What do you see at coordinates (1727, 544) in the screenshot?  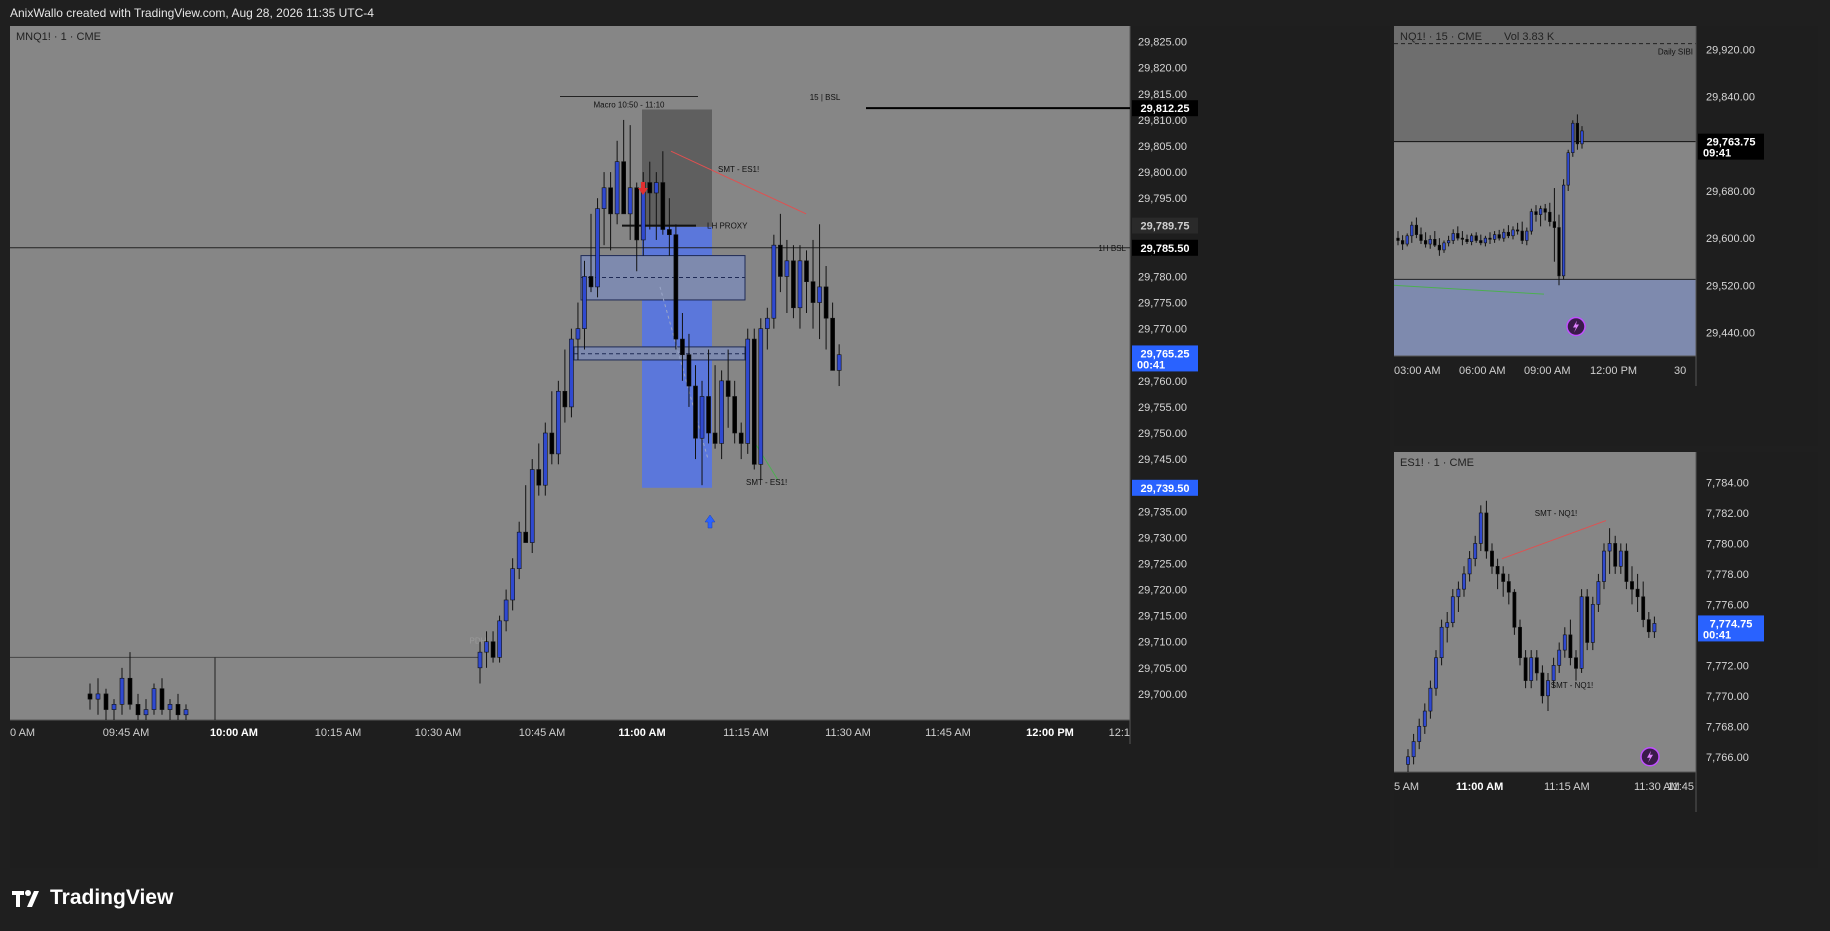 I see `es-y-tick: 7,780.00` at bounding box center [1727, 544].